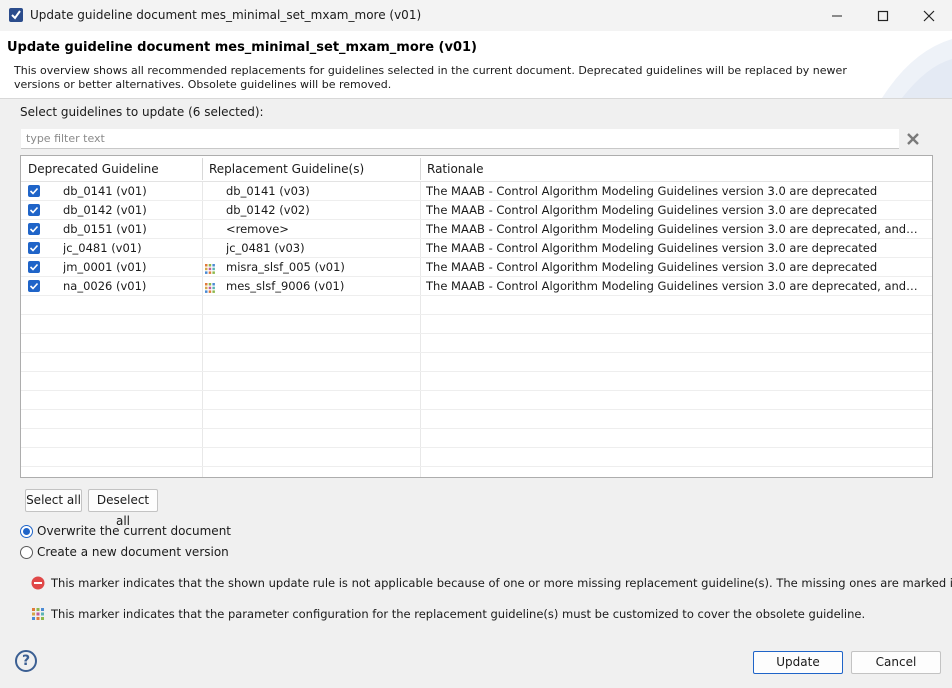  What do you see at coordinates (460, 139) in the screenshot?
I see `filter-input` at bounding box center [460, 139].